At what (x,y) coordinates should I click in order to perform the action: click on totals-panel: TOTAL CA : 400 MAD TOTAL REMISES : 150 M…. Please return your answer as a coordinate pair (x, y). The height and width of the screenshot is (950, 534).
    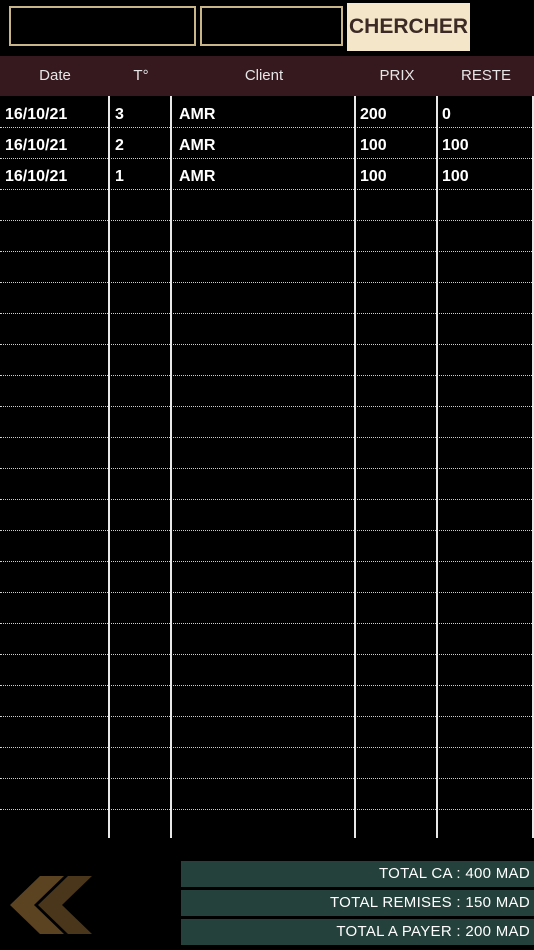
    Looking at the image, I should click on (357, 904).